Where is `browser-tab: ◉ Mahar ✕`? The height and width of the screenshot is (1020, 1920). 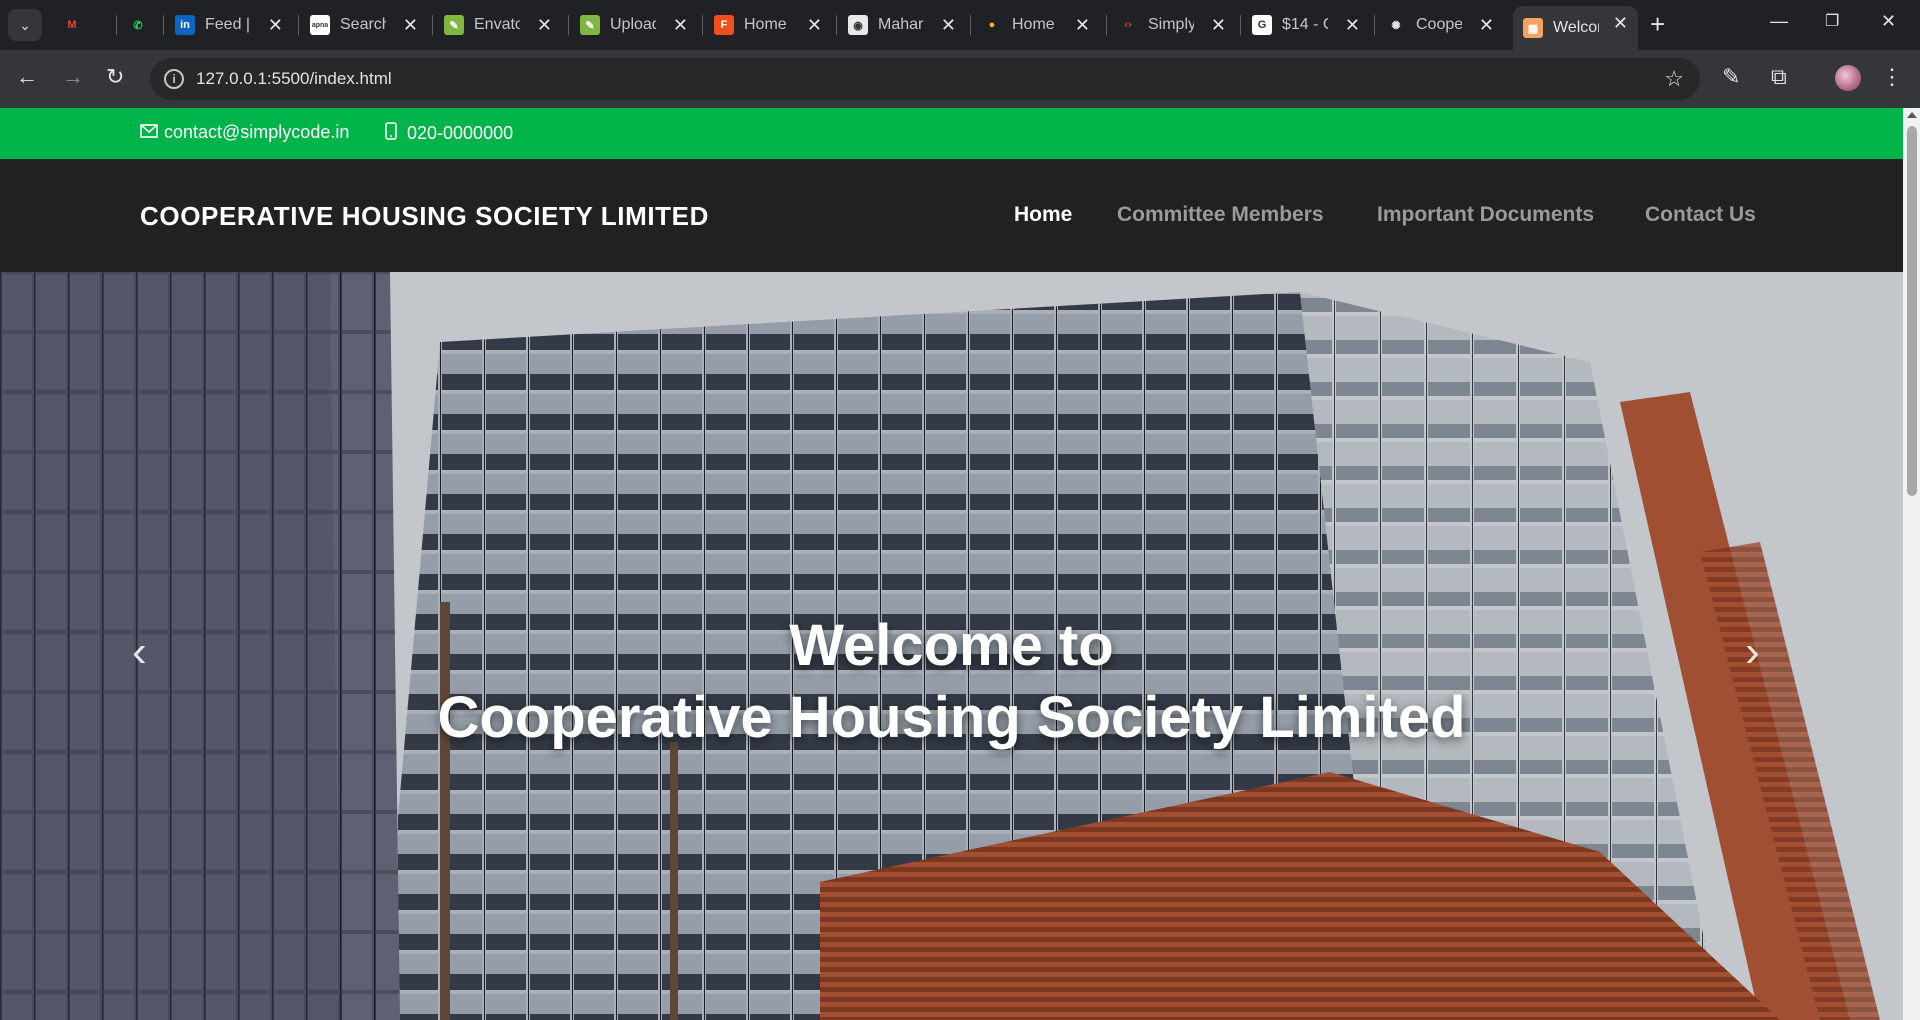 browser-tab: ◉ Mahar ✕ is located at coordinates (902, 25).